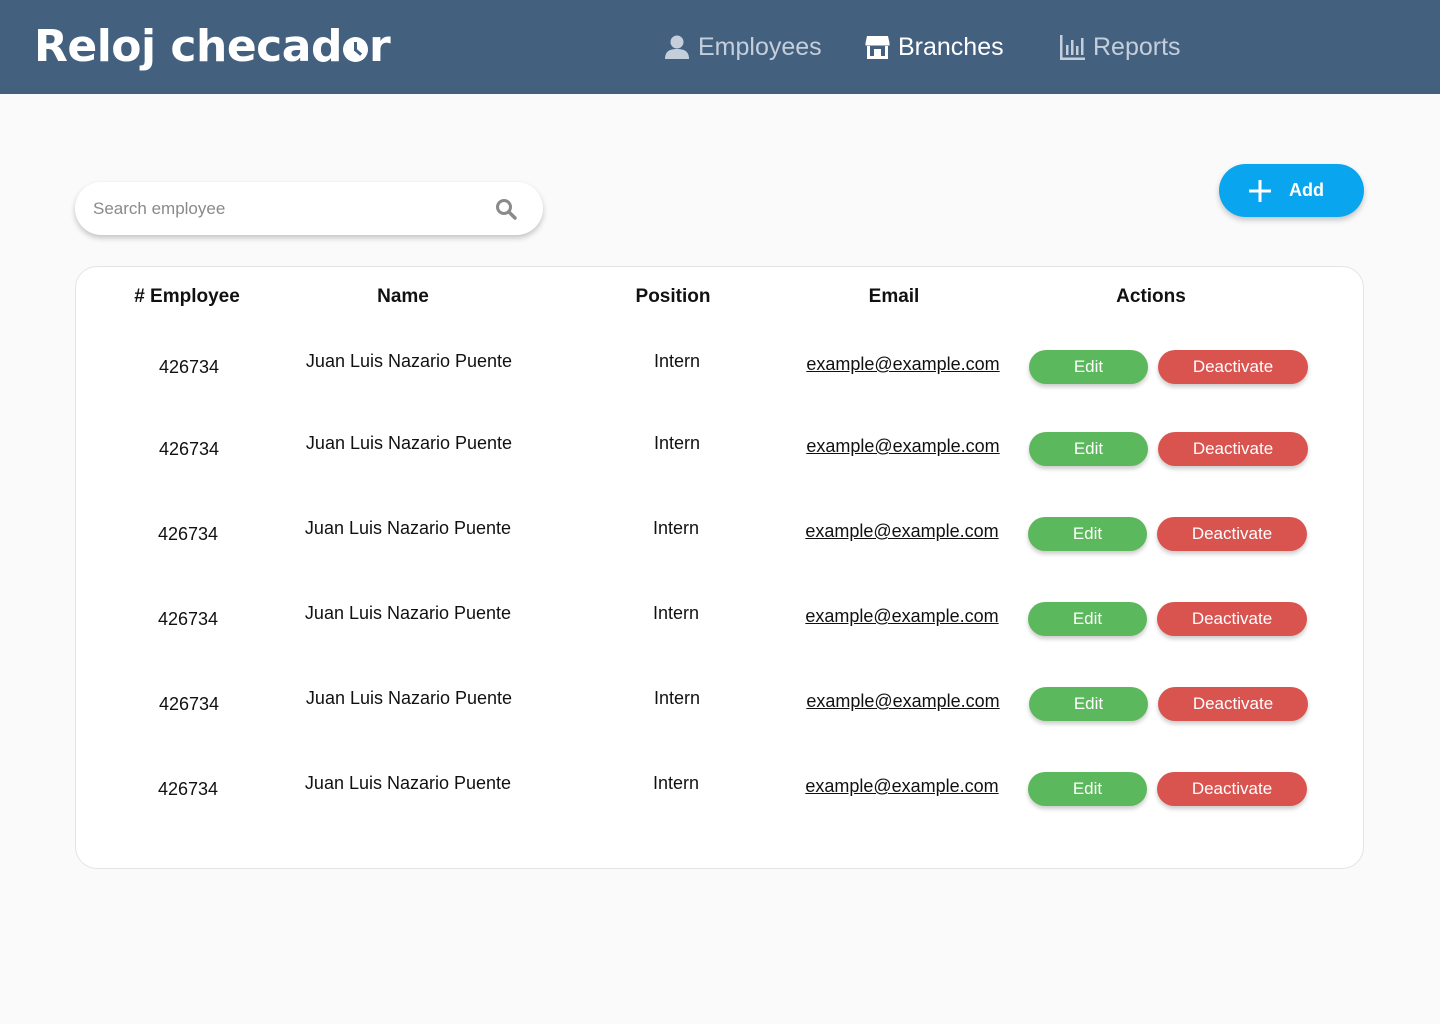 The width and height of the screenshot is (1440, 1024). Describe the element at coordinates (355, 49) in the screenshot. I see `clock-icon` at that location.